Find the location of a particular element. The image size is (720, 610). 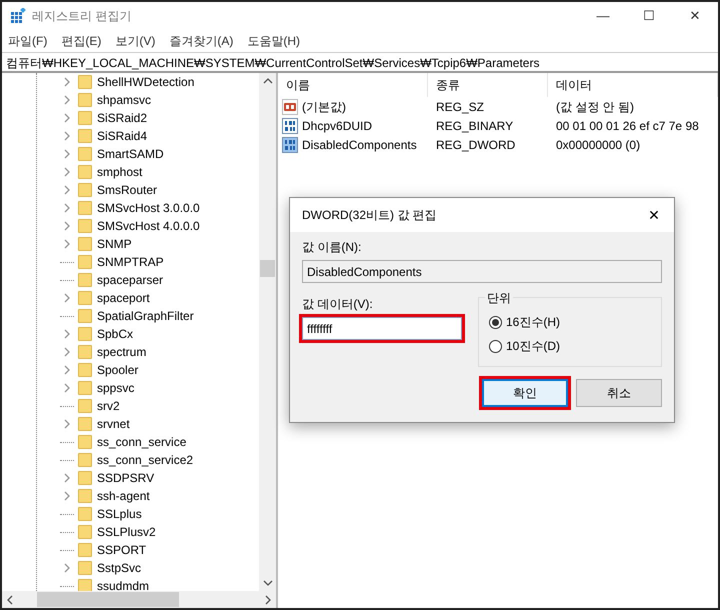

tree-item: ss_conn_service2 is located at coordinates (145, 460).